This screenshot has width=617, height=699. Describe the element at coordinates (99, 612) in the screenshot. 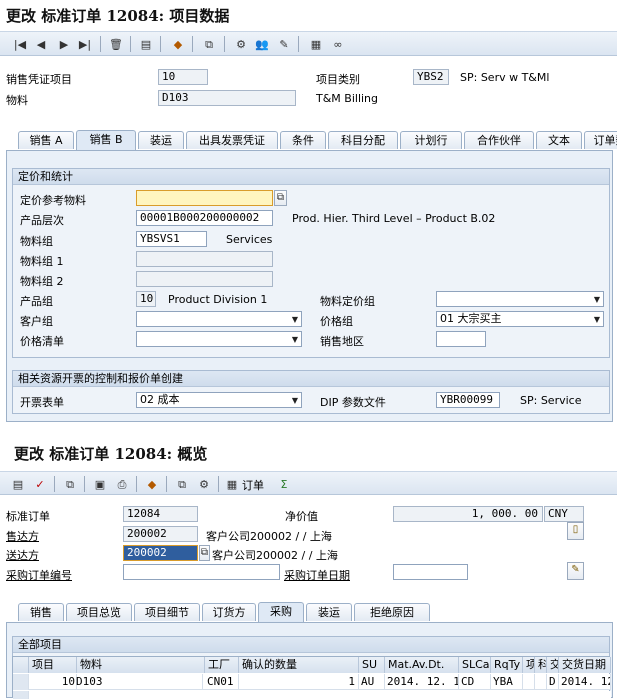

I see `tab-item-overview: 项目总览` at that location.